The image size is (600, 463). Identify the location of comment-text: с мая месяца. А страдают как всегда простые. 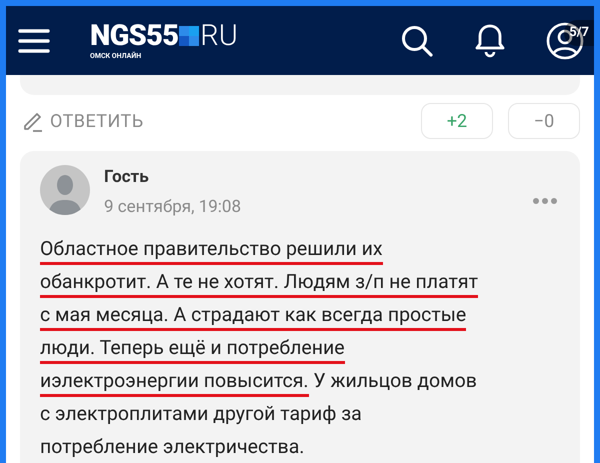
(253, 317).